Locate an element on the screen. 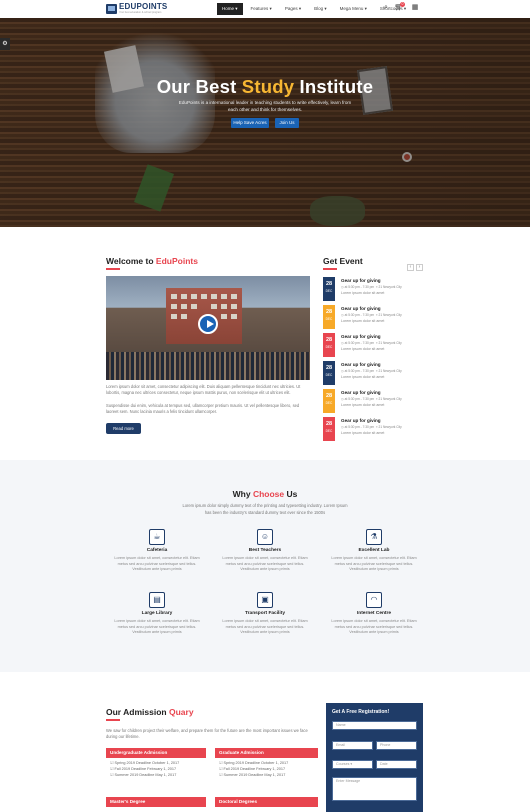 The image size is (530, 812). feature-title: Best Teachers is located at coordinates (265, 550).